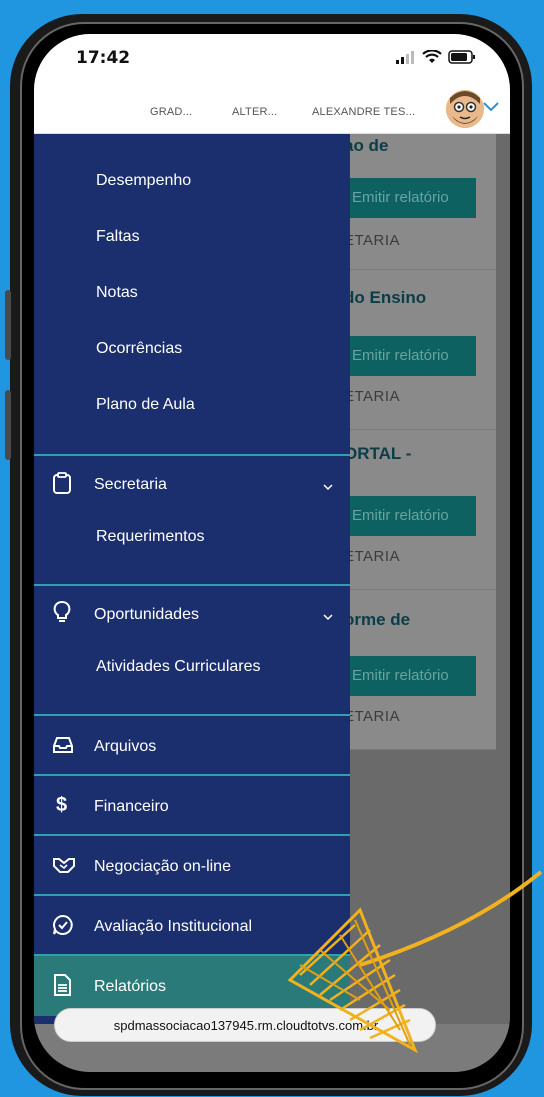 This screenshot has width=544, height=1097. Describe the element at coordinates (378, 453) in the screenshot. I see `card-title: ORTAL -` at that location.